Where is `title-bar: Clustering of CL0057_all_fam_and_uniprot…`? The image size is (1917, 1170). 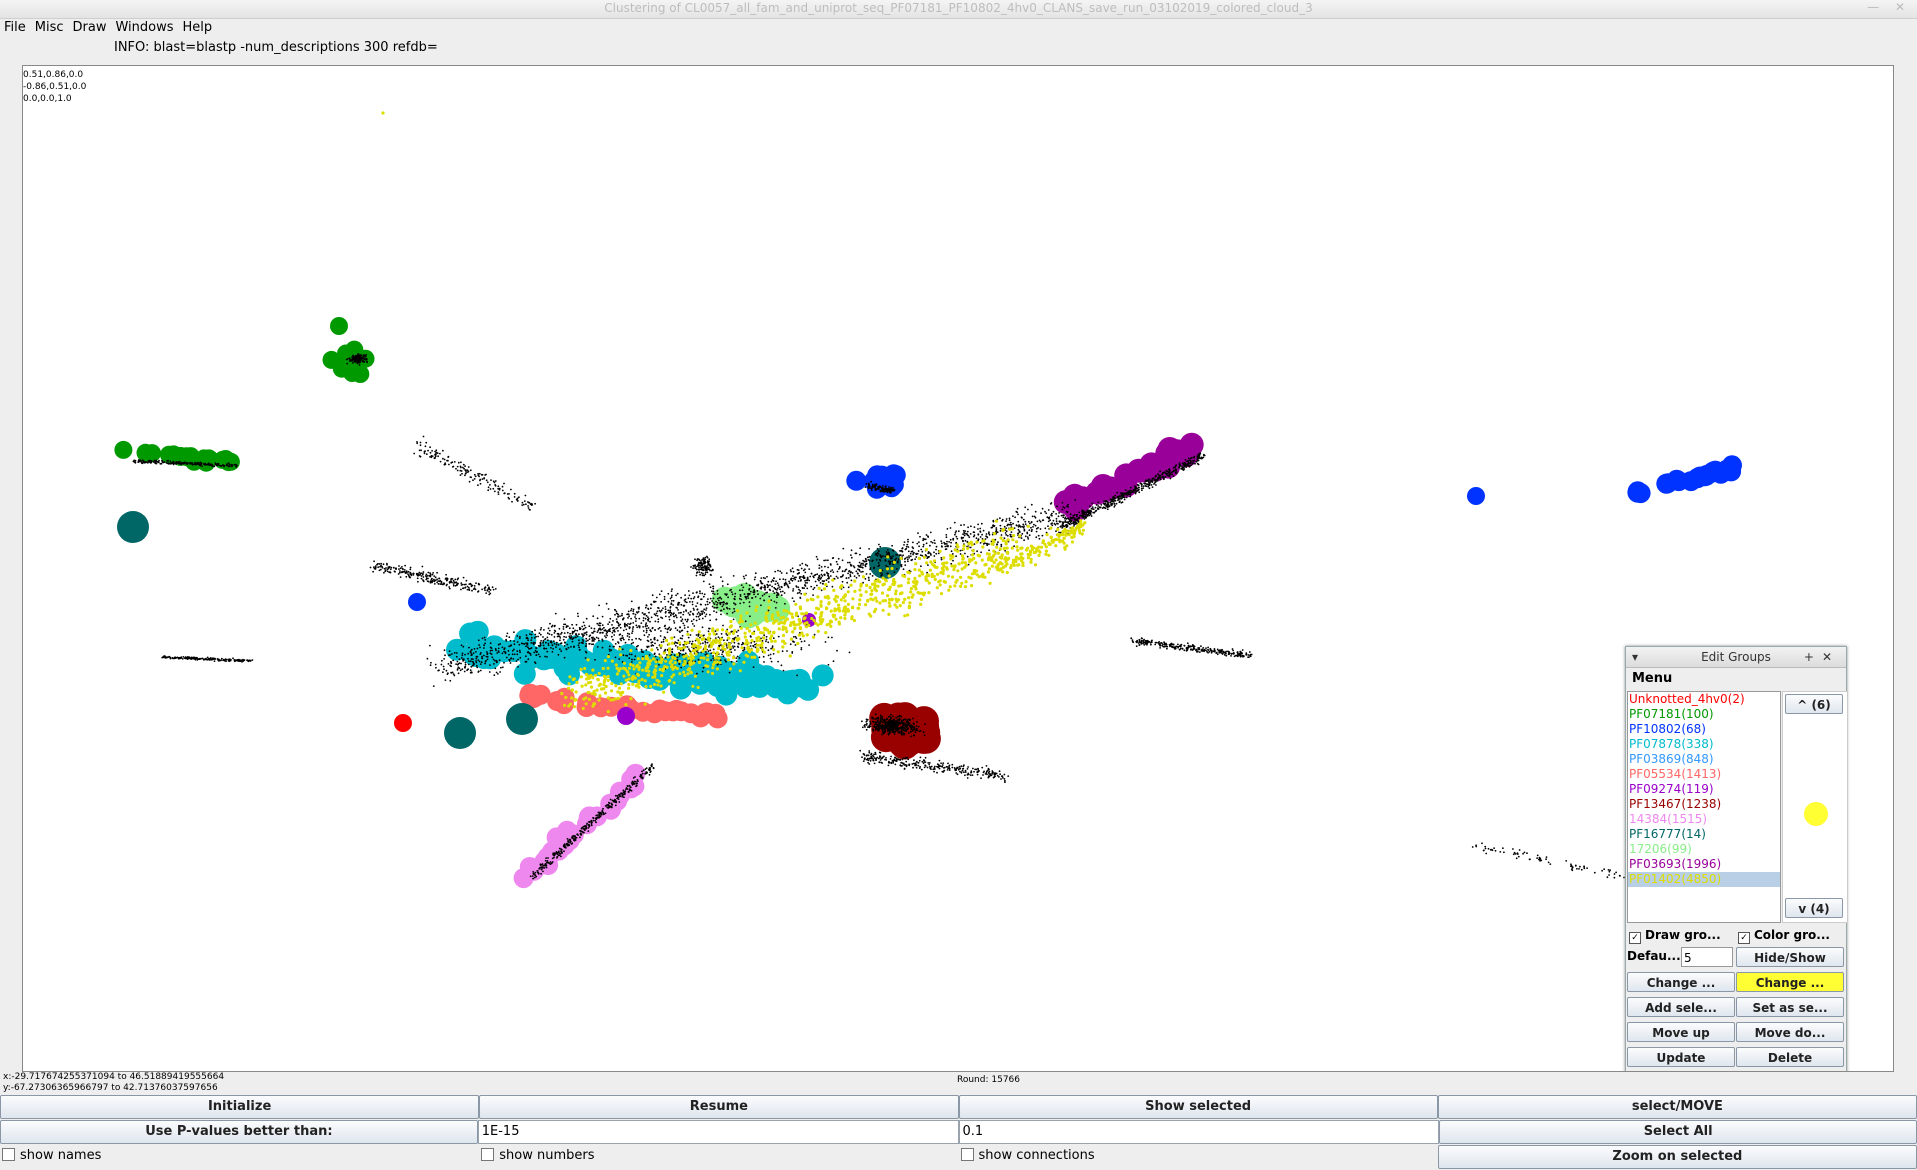 title-bar: Clustering of CL0057_all_fam_and_uniprot… is located at coordinates (958, 9).